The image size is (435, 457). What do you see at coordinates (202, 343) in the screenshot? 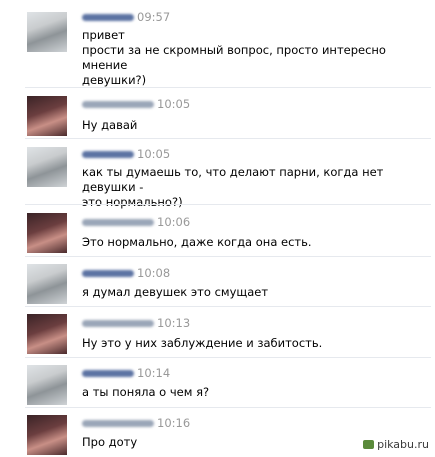
I see `message-text: Ну это у них заблуждение и забитость.` at bounding box center [202, 343].